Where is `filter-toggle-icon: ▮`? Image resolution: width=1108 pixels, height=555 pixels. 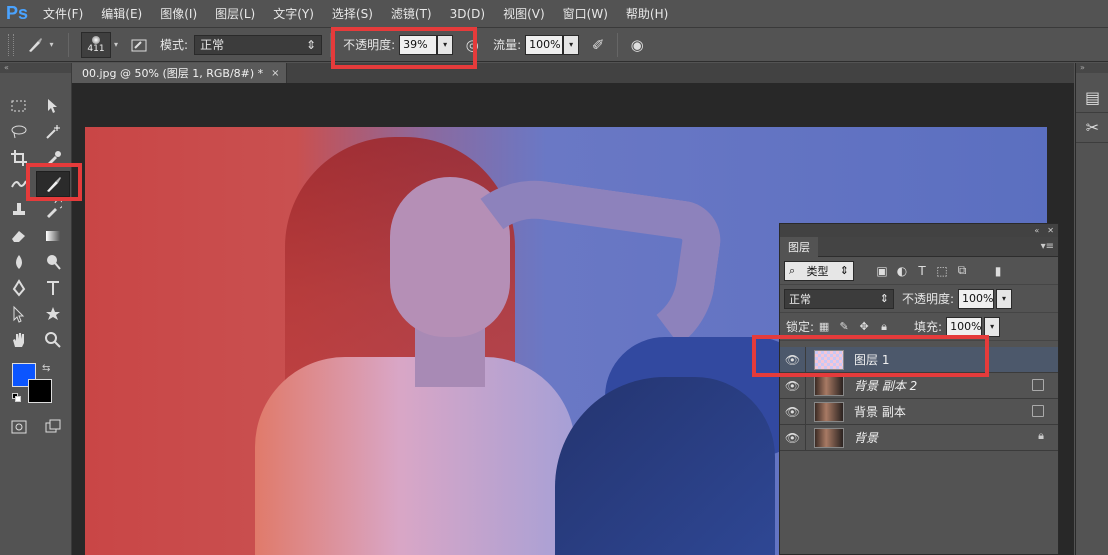
filter-toggle-icon: ▮ is located at coordinates (998, 271).